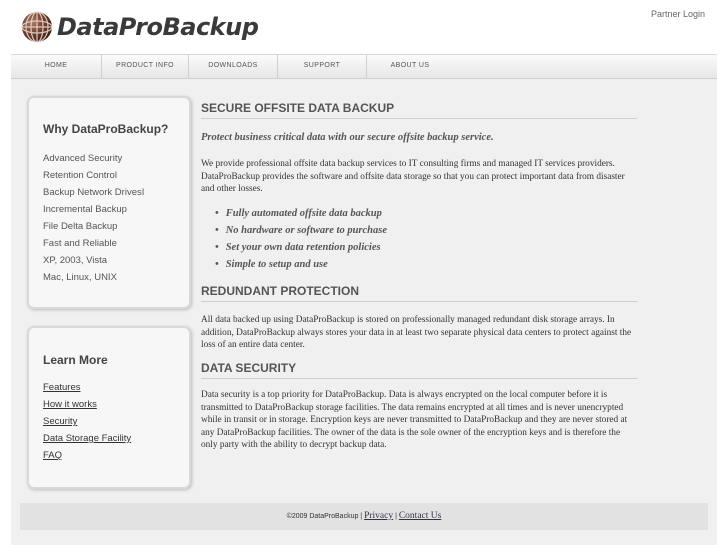 This screenshot has width=727, height=545. Describe the element at coordinates (324, 516) in the screenshot. I see `copyright: ©2009 DataProBackup |` at that location.